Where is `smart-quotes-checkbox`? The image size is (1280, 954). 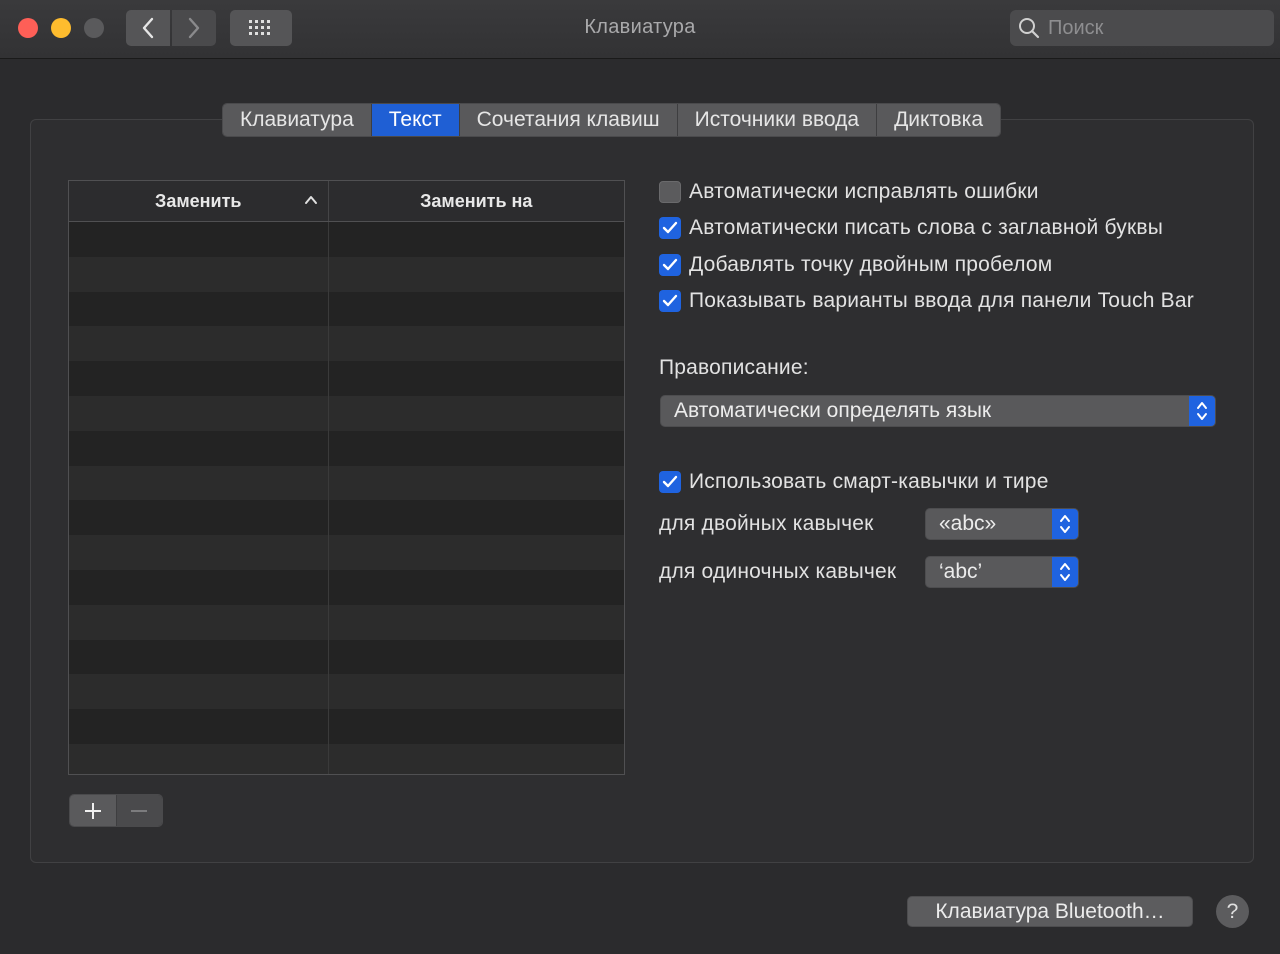
smart-quotes-checkbox is located at coordinates (670, 482).